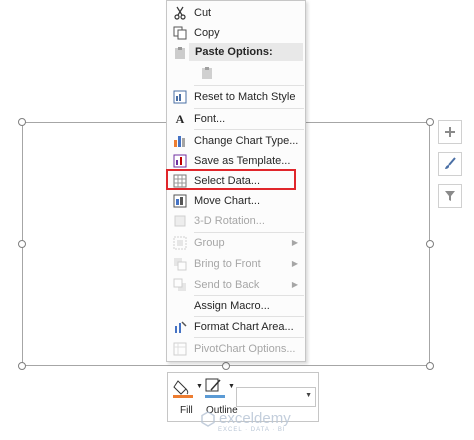  Describe the element at coordinates (236, 33) in the screenshot. I see `menu-item-copy: Copy` at that location.